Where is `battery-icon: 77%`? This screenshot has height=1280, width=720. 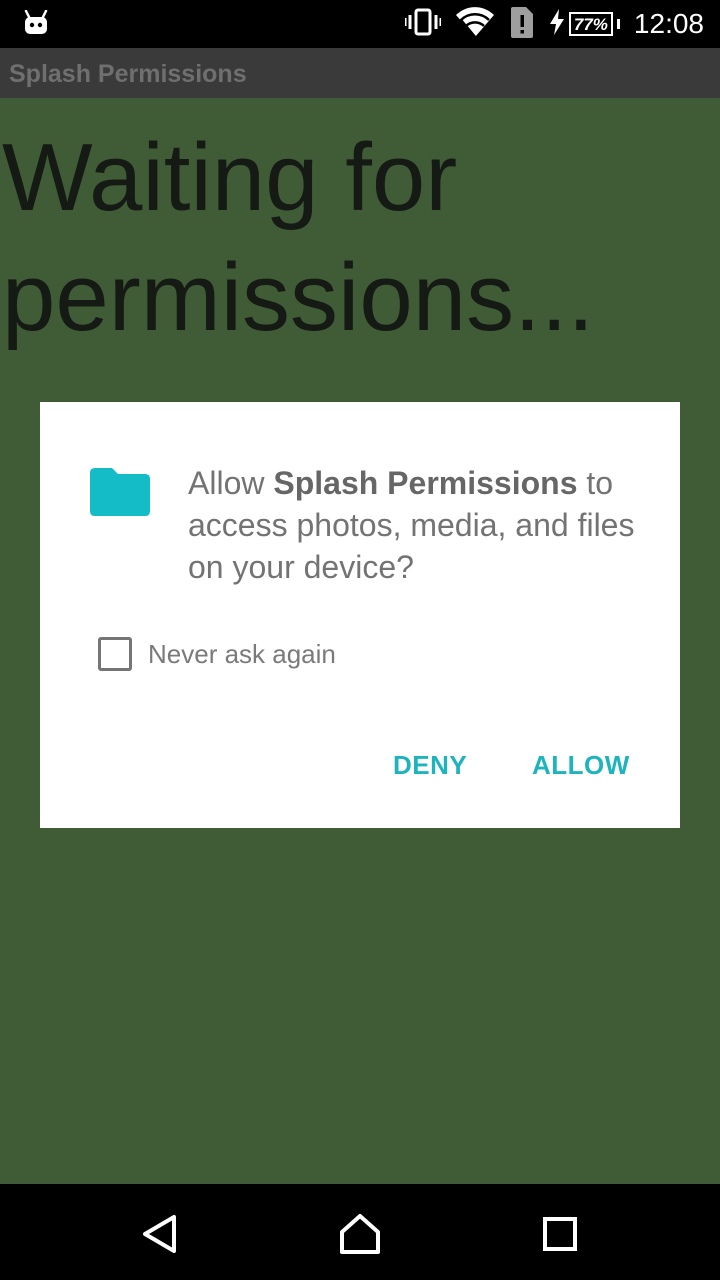 battery-icon: 77% is located at coordinates (590, 24).